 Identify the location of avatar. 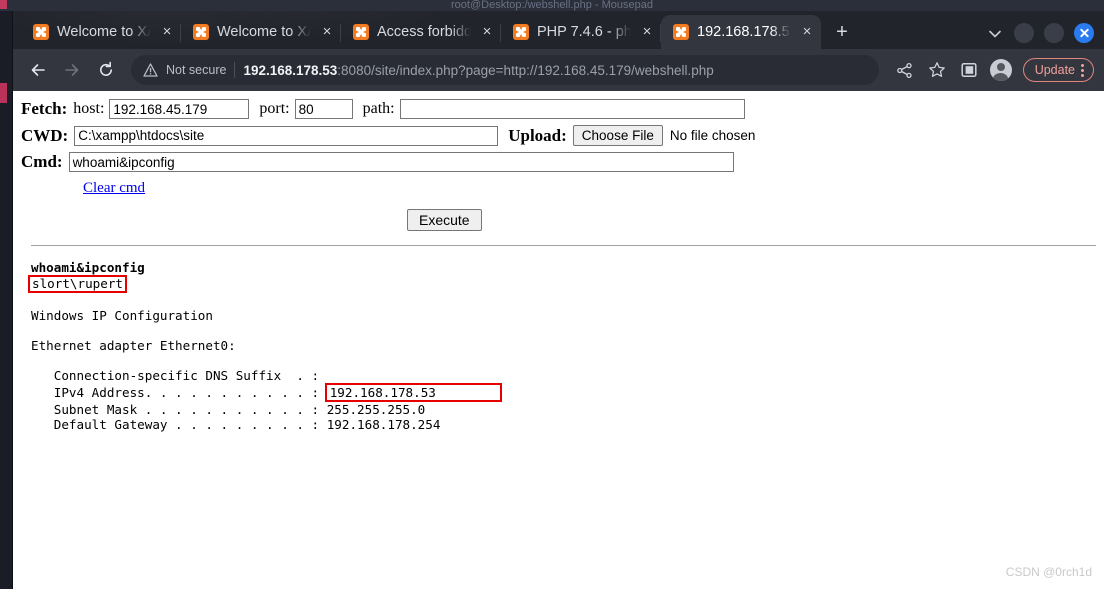
(1000, 70).